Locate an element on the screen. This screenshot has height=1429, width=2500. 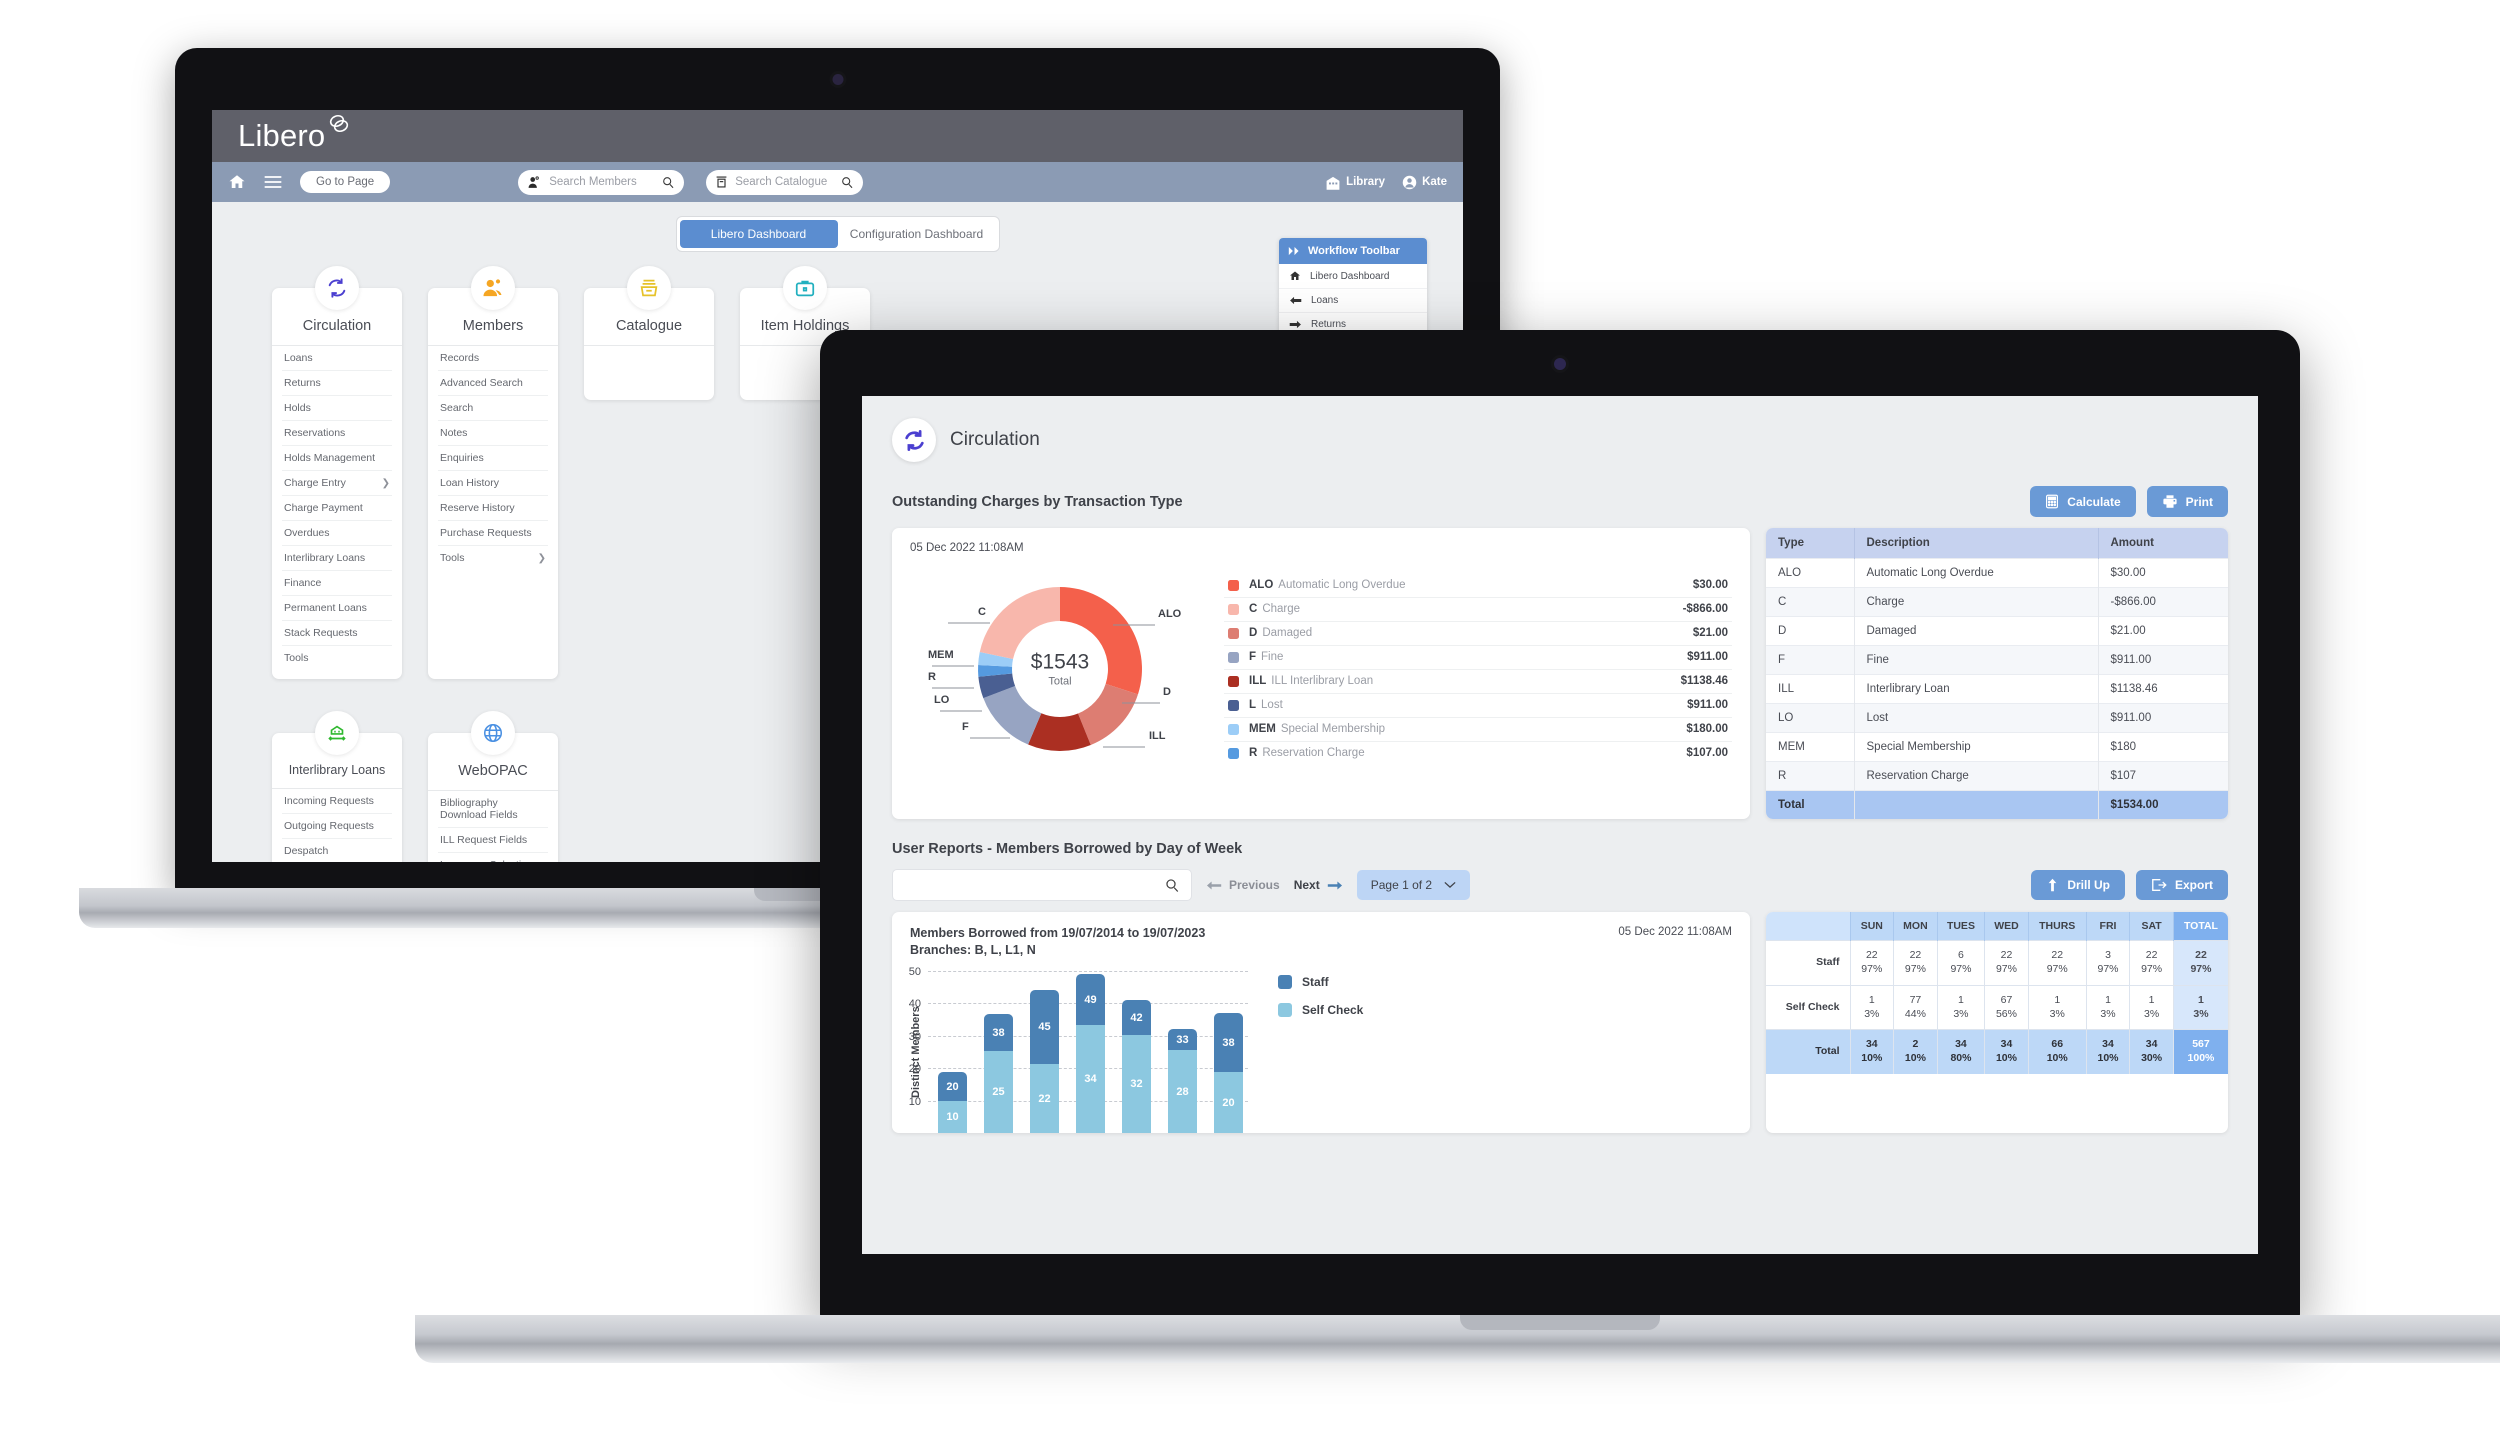
bar-segment-self-check: 34 is located at coordinates (1090, 1079).